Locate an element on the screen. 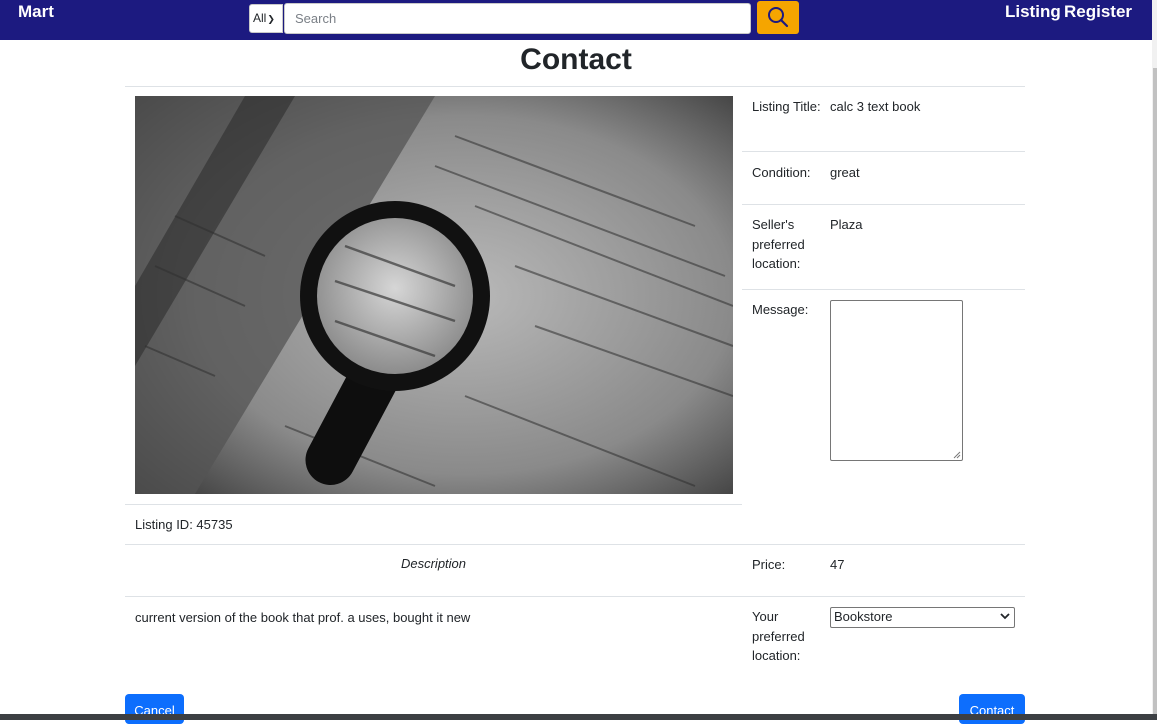 This screenshot has height=724, width=1157. your-location-value: Bookstore is located at coordinates (863, 616).